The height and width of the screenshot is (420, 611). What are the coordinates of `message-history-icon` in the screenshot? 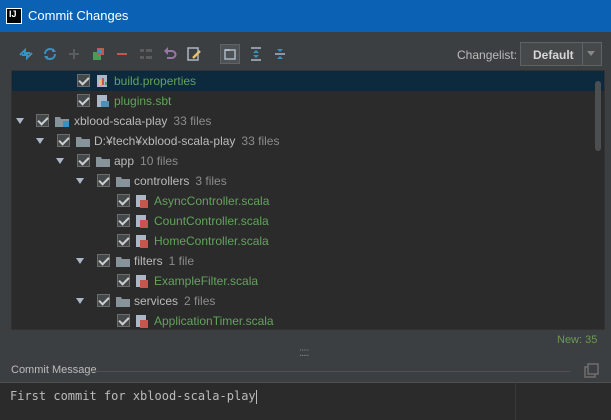 It's located at (591, 372).